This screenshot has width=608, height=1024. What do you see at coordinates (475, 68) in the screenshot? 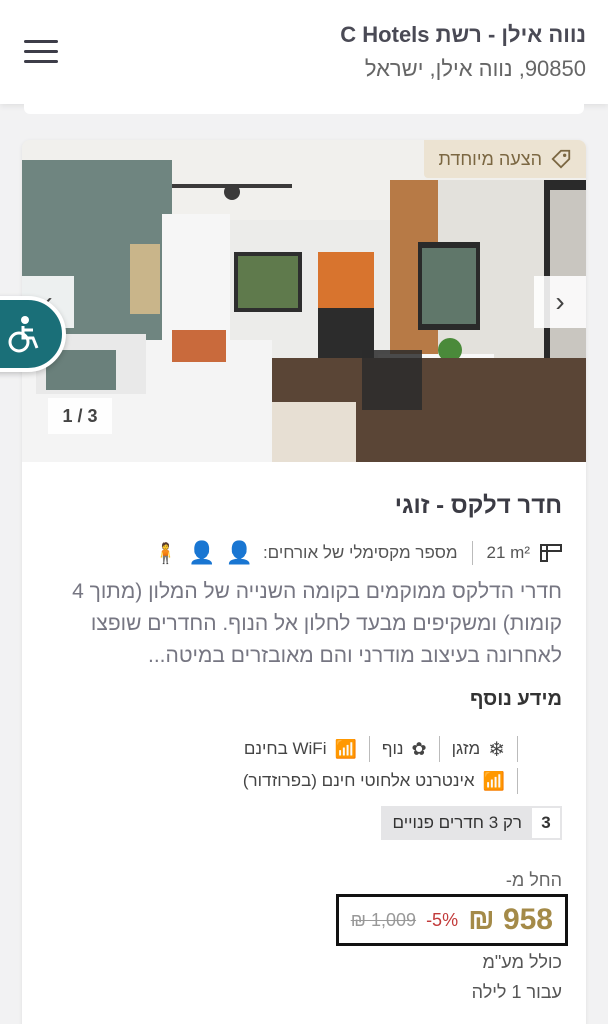
I see `hotel-address: 90850, נווה אילן, ישראל` at bounding box center [475, 68].